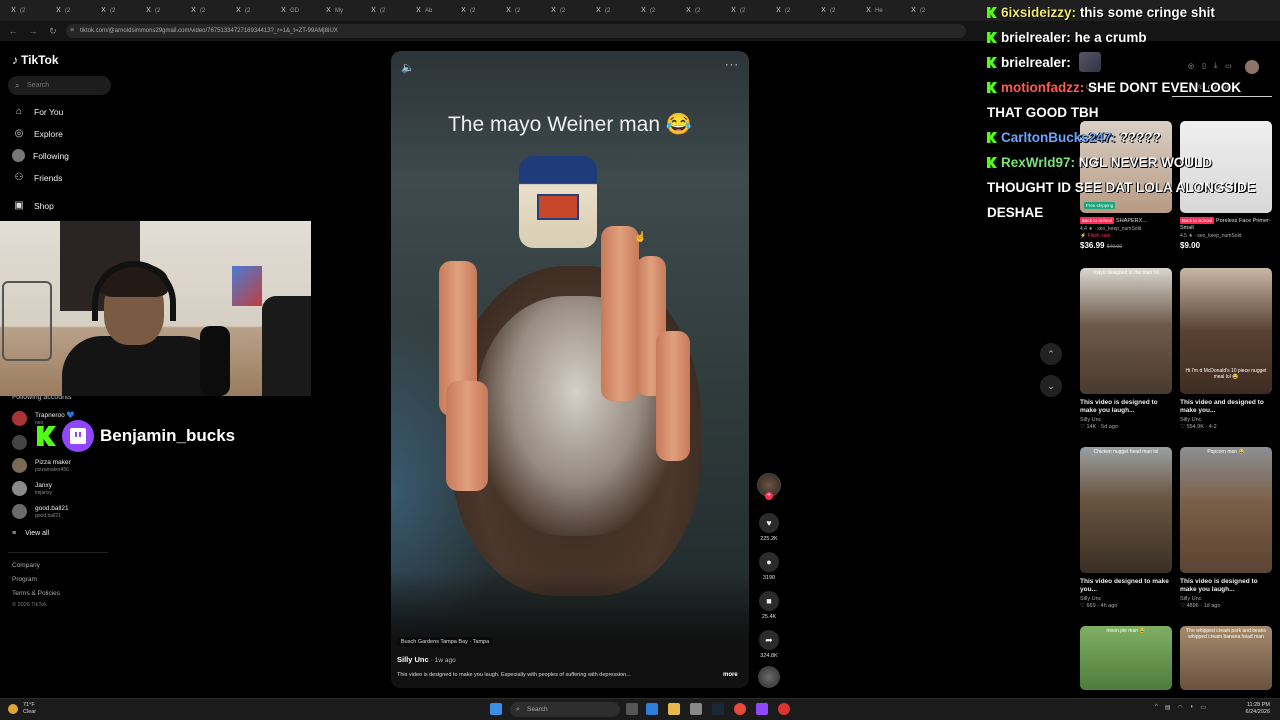 This screenshot has width=1280, height=720. I want to click on volume-icon: ◖, so click(1192, 707).